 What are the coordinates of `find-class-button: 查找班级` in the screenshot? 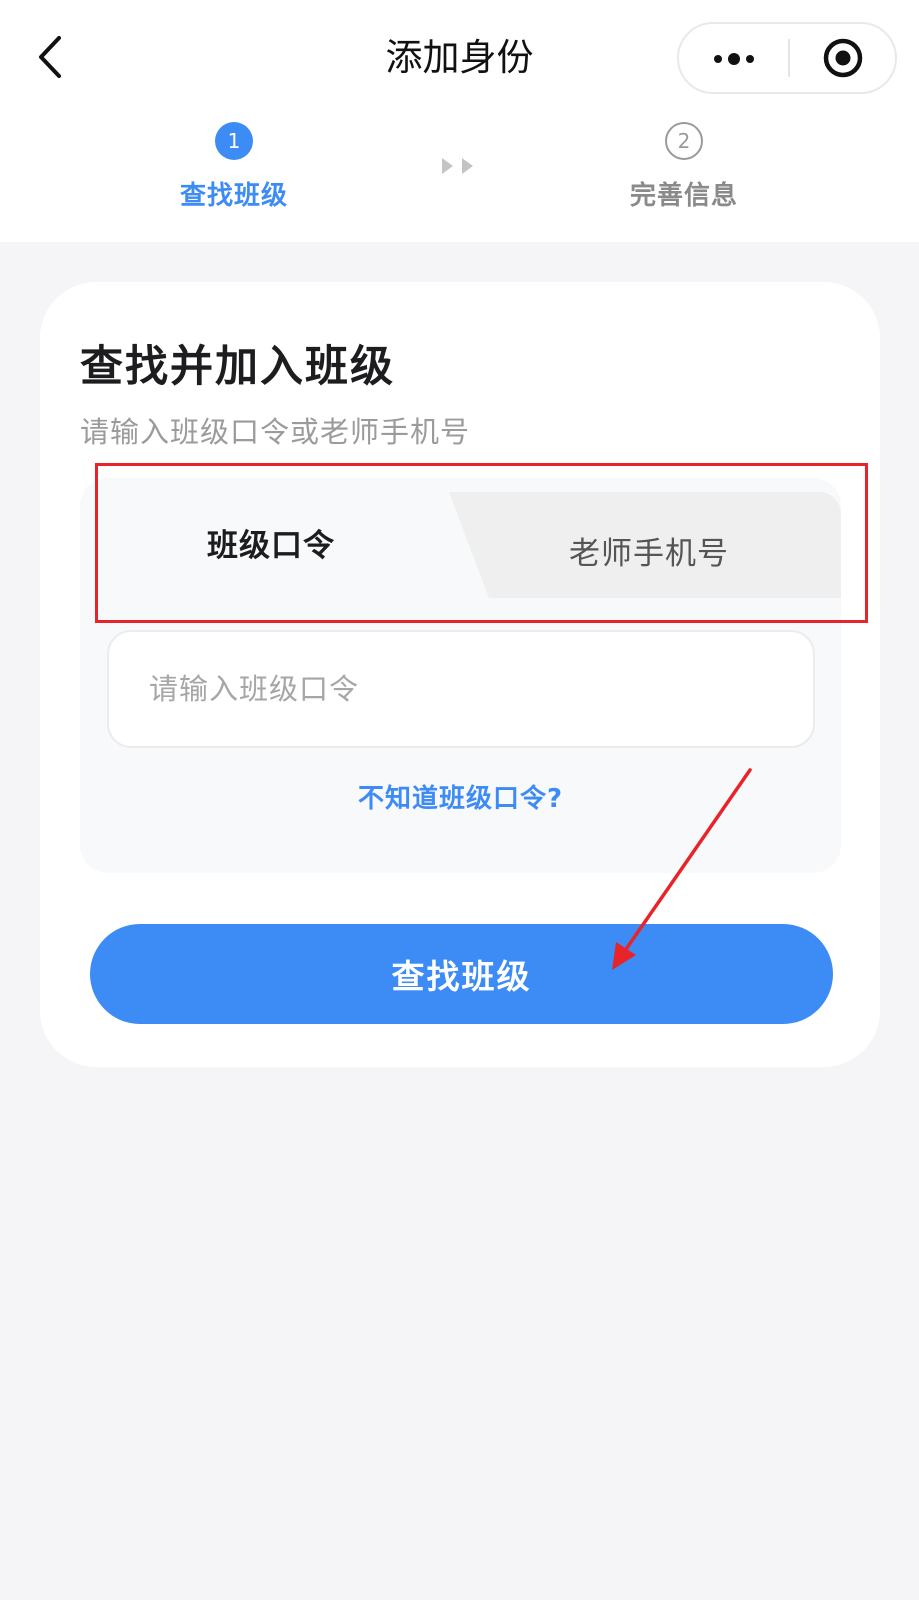 It's located at (461, 974).